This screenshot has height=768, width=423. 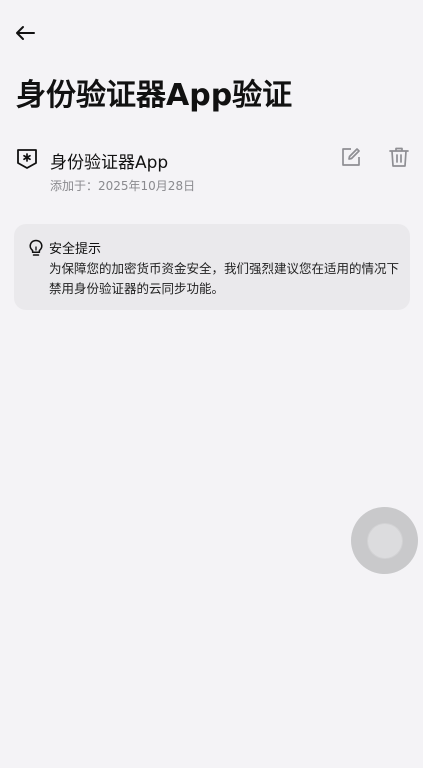 I want to click on lightbulb-icon, so click(x=36, y=247).